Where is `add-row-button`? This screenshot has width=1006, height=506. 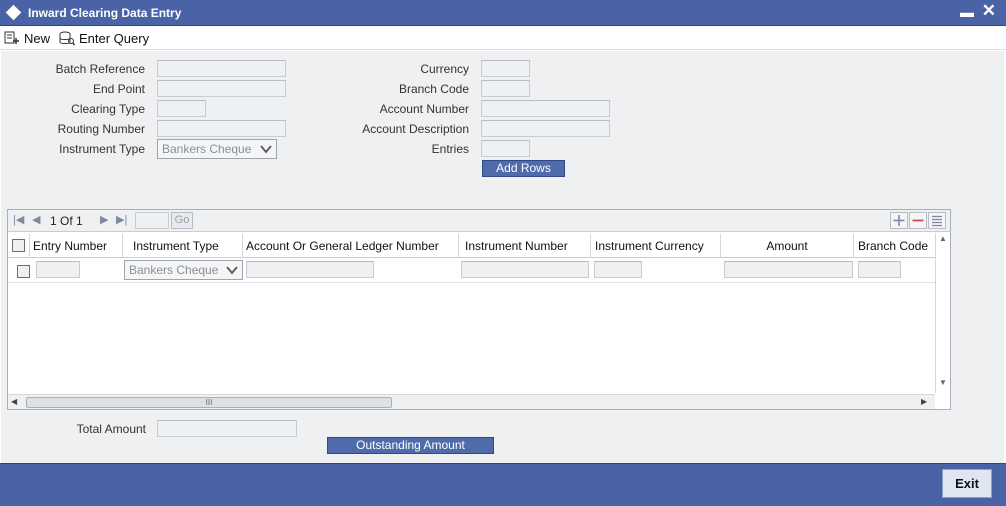 add-row-button is located at coordinates (899, 220).